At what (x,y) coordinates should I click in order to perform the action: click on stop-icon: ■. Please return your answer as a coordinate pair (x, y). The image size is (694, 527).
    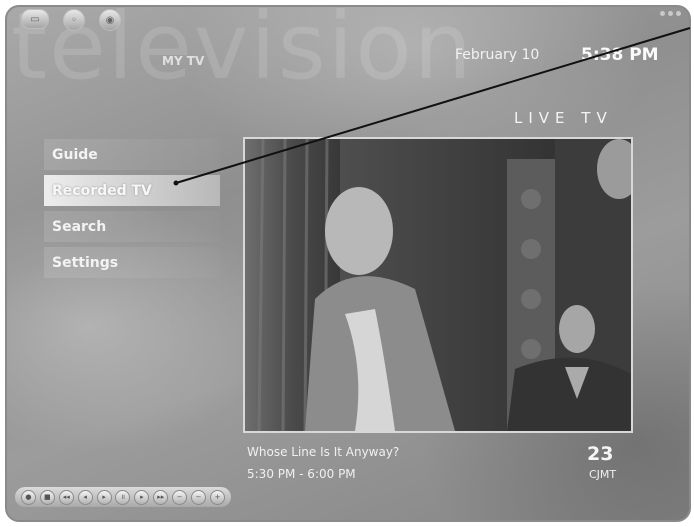
    Looking at the image, I should click on (47, 497).